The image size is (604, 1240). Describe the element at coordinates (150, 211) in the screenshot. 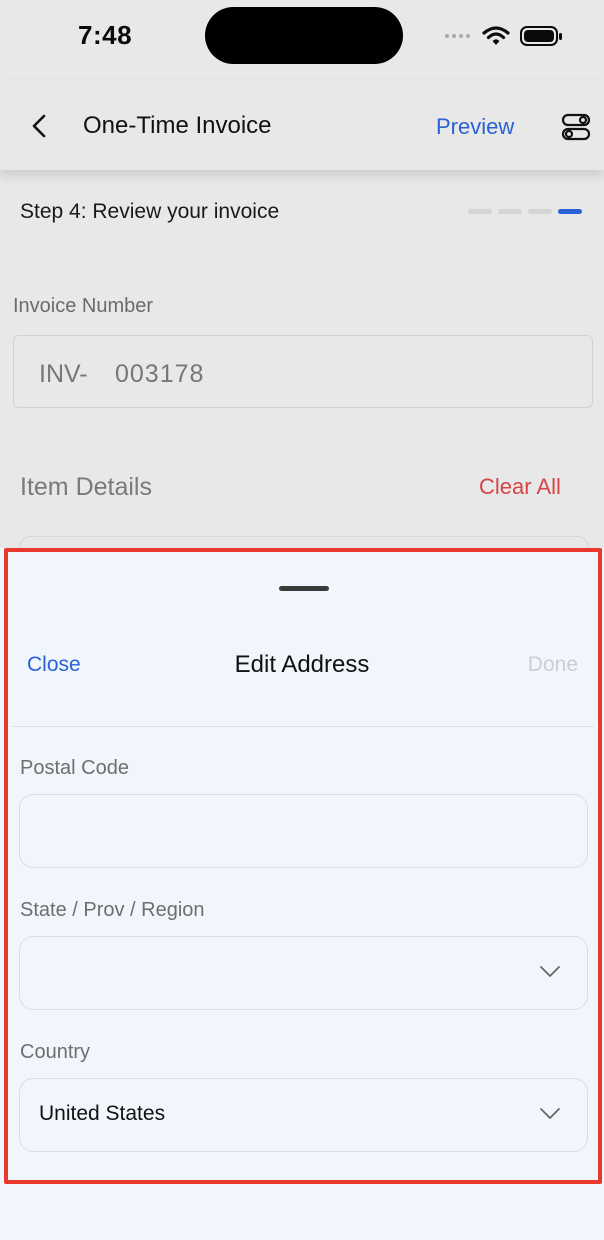

I see `step-label: Step 4: Review your invoice` at that location.